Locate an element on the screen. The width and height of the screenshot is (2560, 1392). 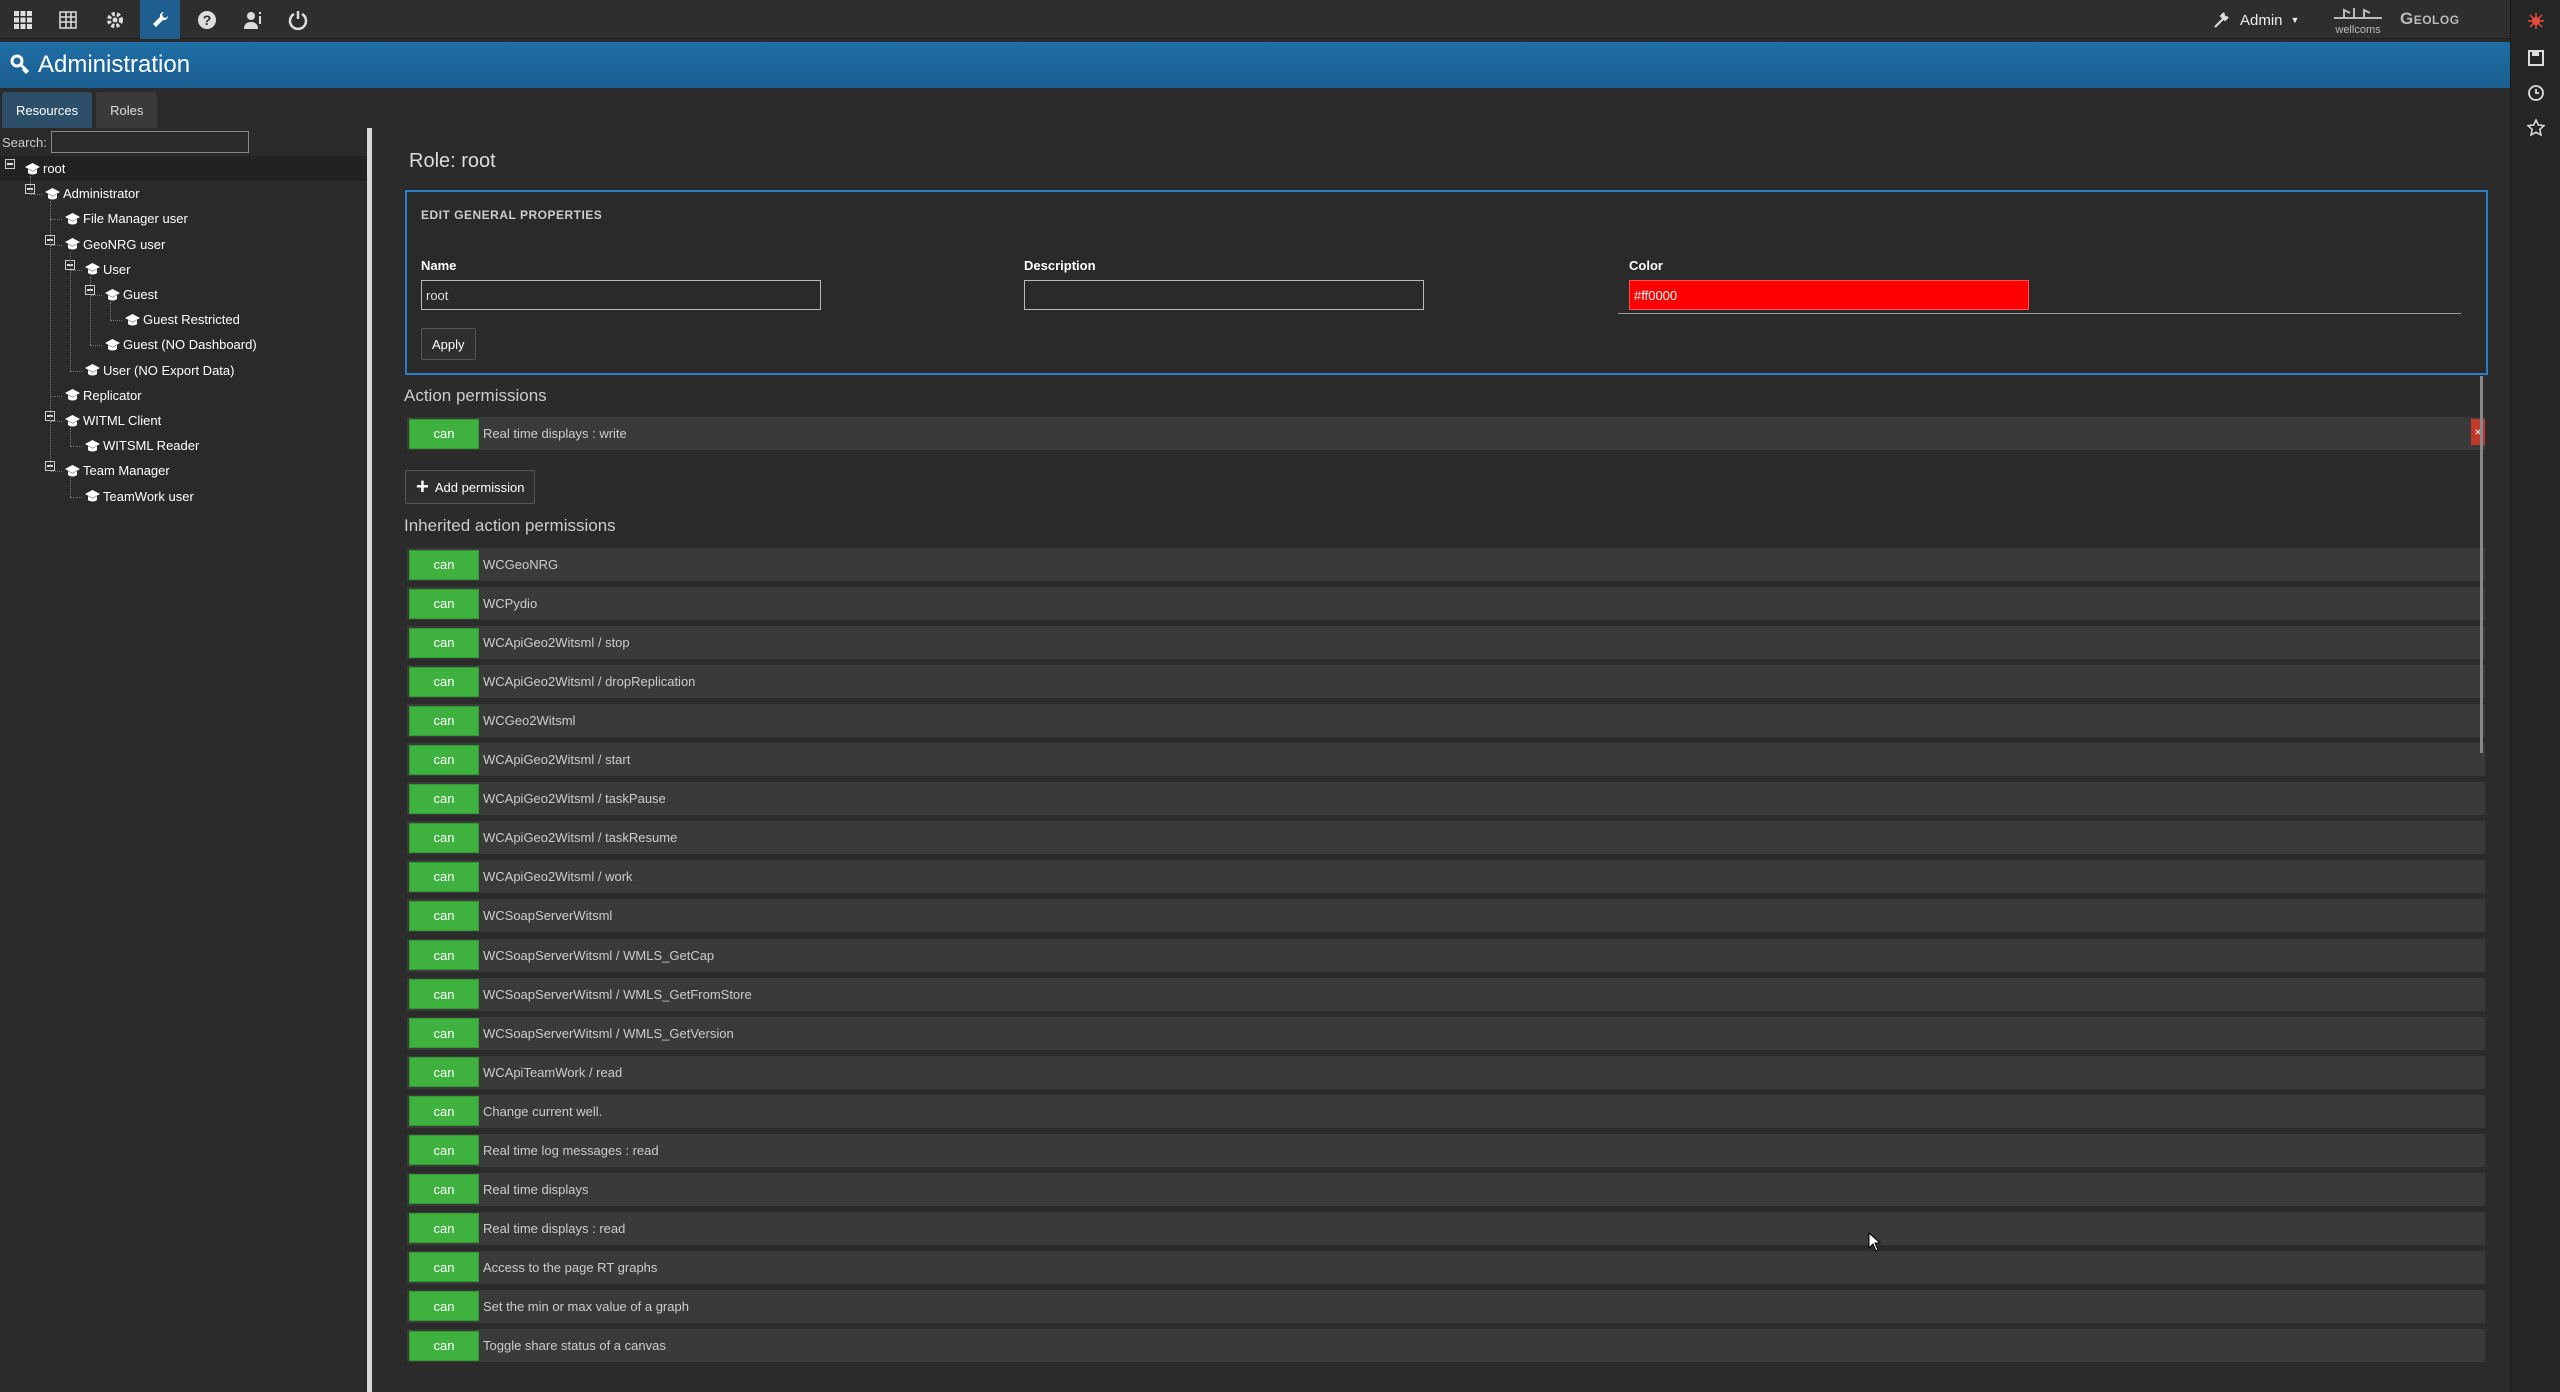
color-field is located at coordinates (1829, 295).